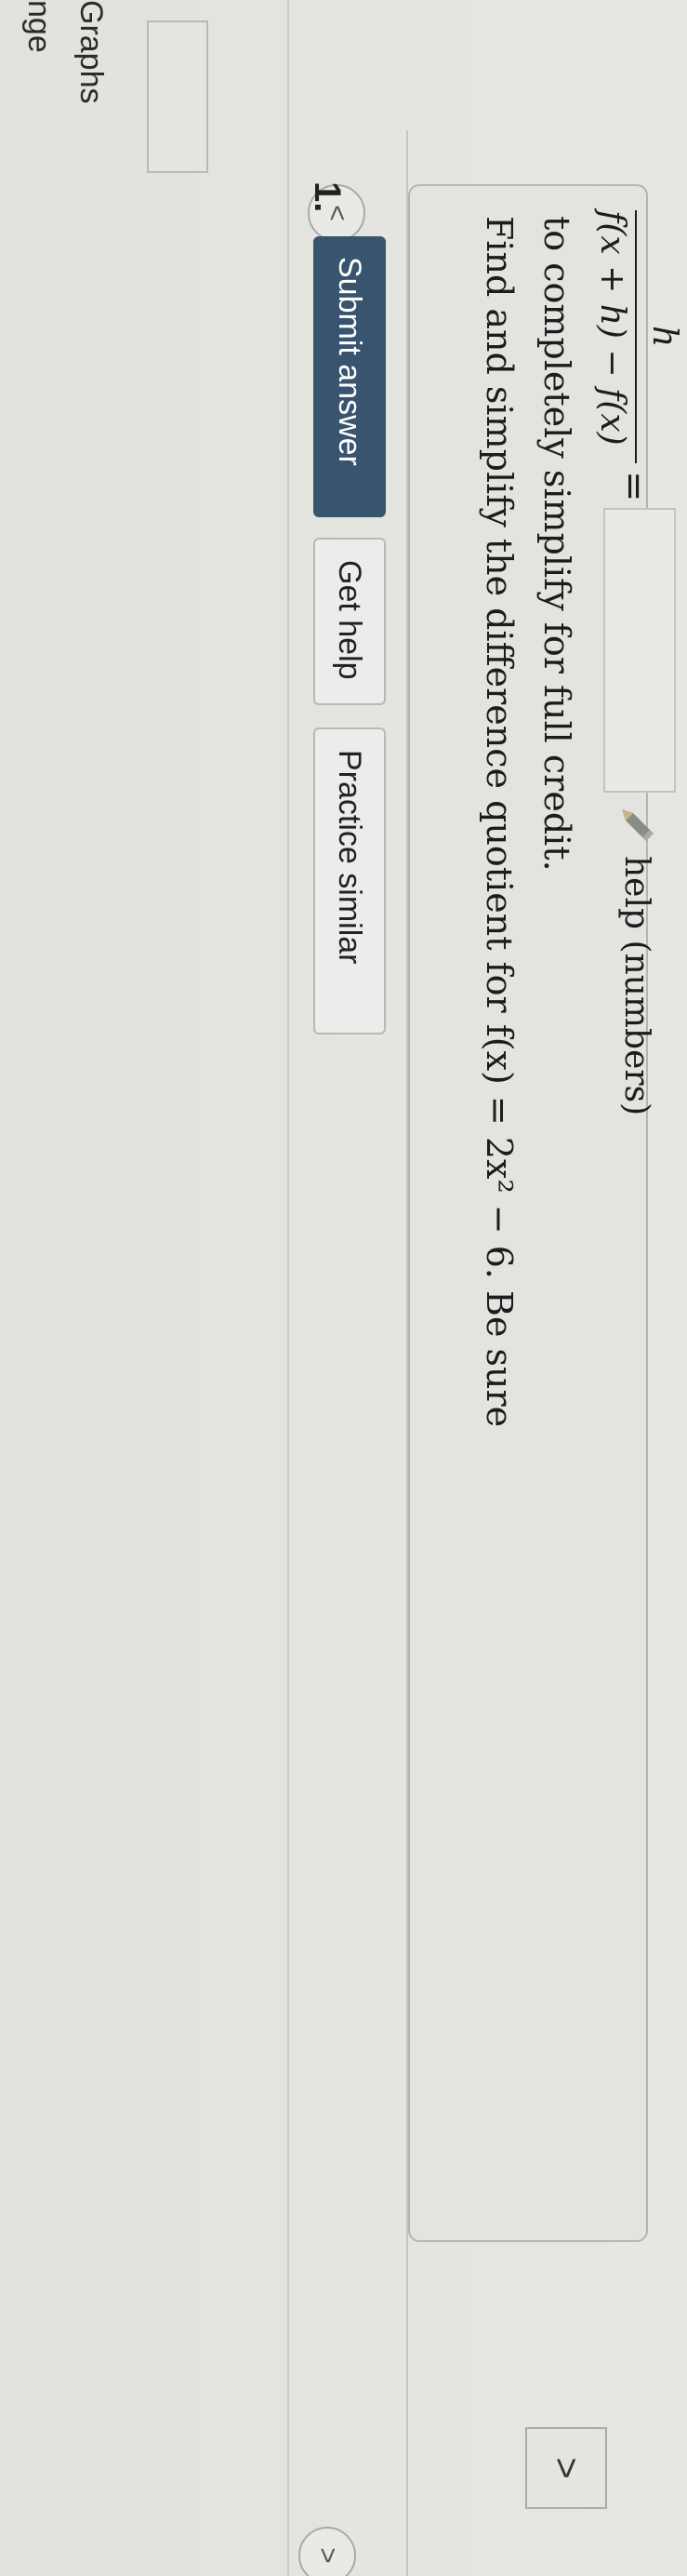 The image size is (687, 2576). I want to click on next-page-button: >, so click(327, 2551).